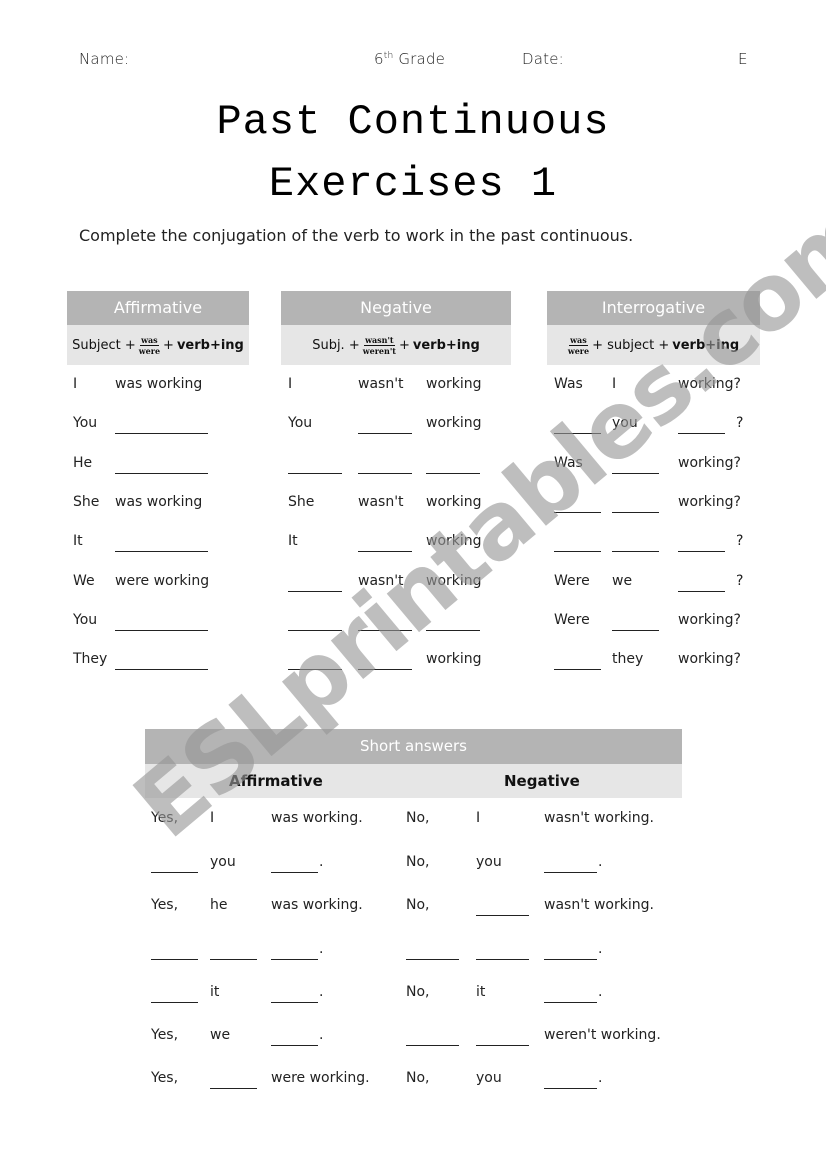 This screenshot has height=1169, width=826. I want to click on fraction-bottom: were, so click(149, 350).